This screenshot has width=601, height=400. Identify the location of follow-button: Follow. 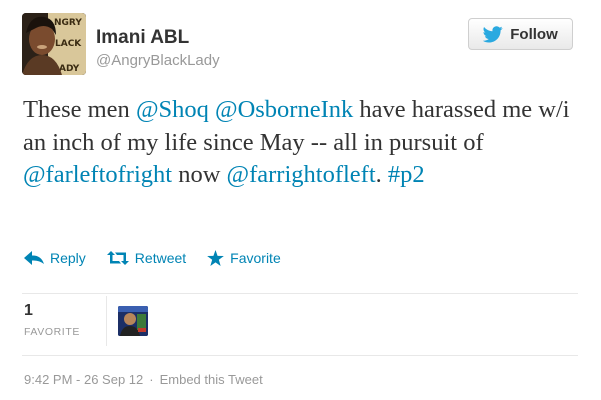
(520, 34).